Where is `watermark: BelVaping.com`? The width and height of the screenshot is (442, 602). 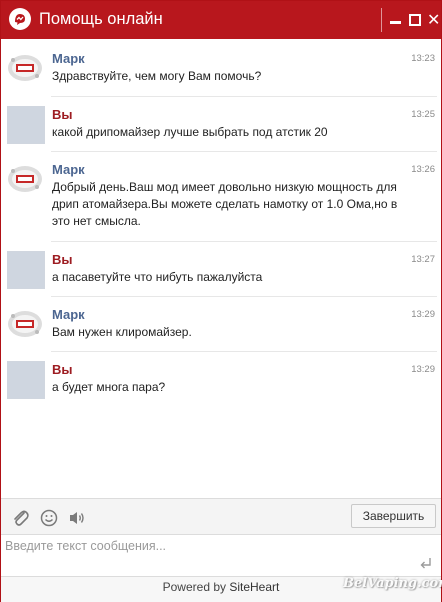
watermark: BelVaping.com is located at coordinates (392, 583).